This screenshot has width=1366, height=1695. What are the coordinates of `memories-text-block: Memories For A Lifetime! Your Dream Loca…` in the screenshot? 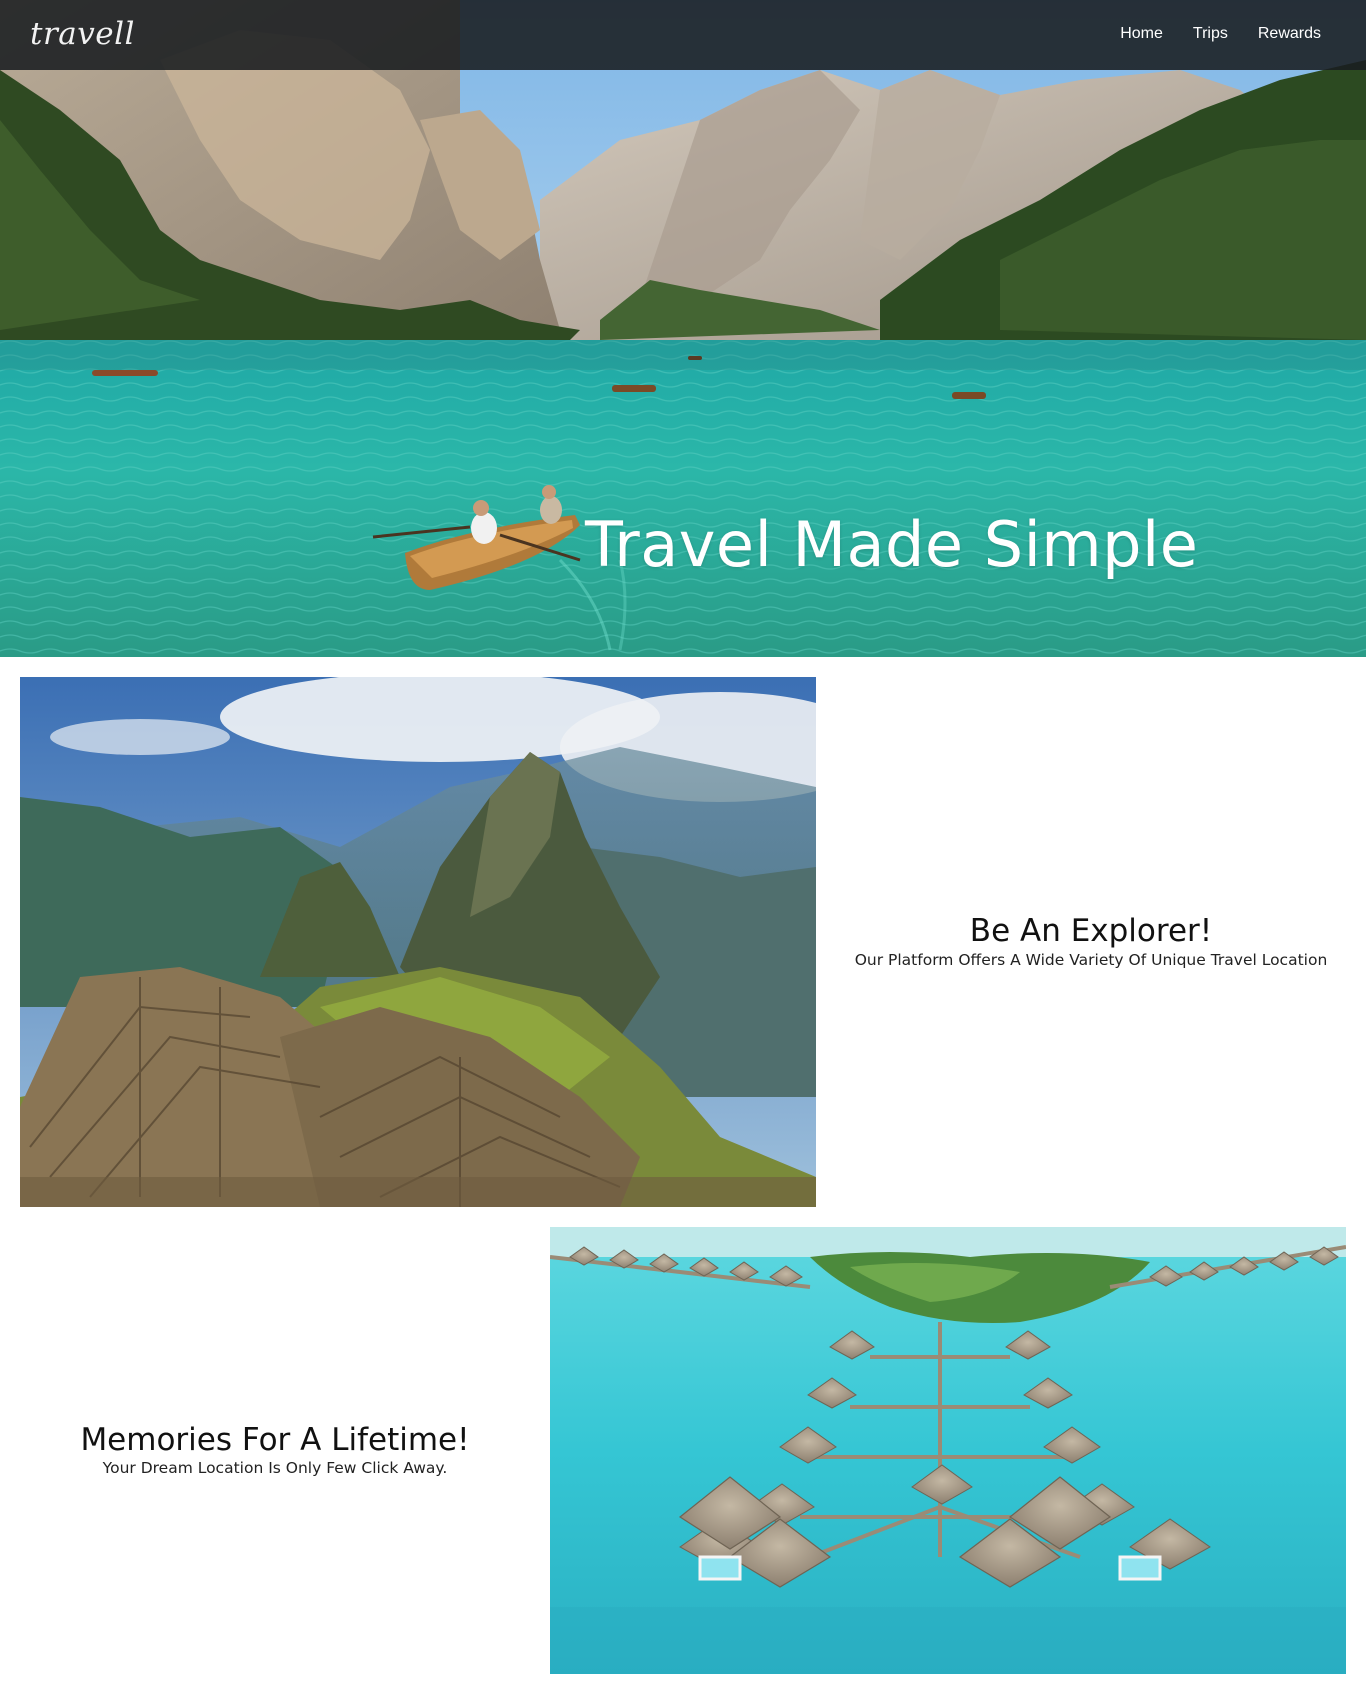 It's located at (275, 1450).